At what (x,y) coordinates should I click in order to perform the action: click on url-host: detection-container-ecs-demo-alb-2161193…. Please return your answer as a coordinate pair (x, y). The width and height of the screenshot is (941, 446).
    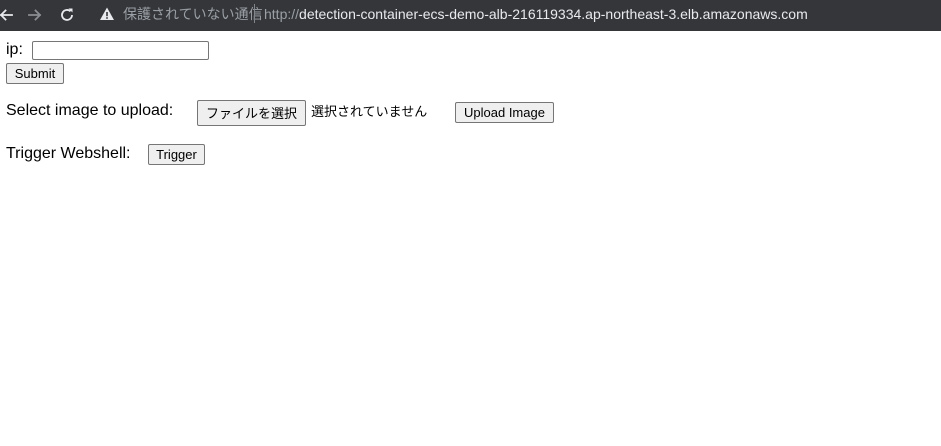
    Looking at the image, I should click on (553, 14).